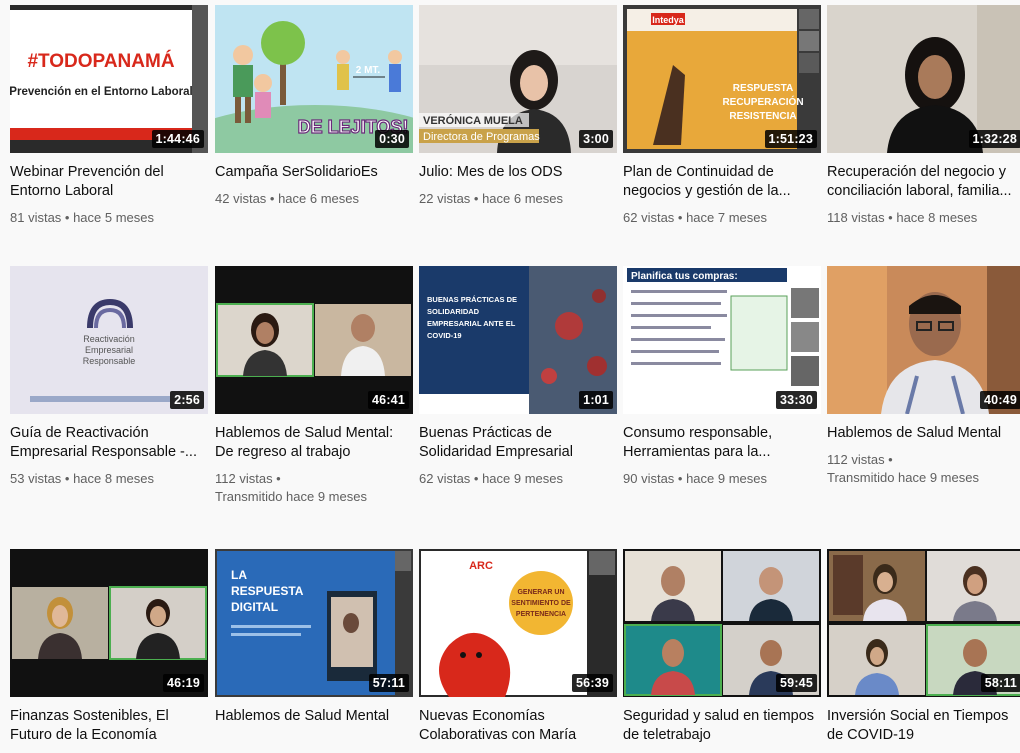 The image size is (1020, 753). What do you see at coordinates (314, 79) in the screenshot?
I see `video-thumbnail: 2 MT. DE LEJITOS! 0:30` at bounding box center [314, 79].